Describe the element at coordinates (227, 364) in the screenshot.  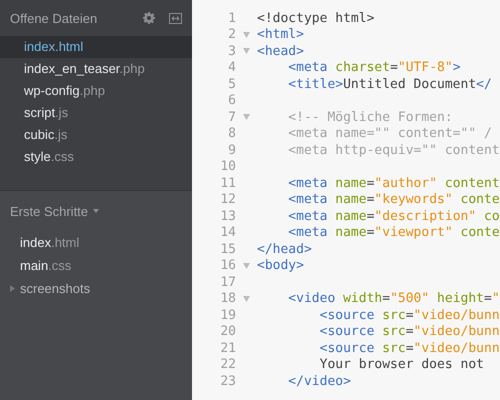
I see `line-number: 22` at that location.